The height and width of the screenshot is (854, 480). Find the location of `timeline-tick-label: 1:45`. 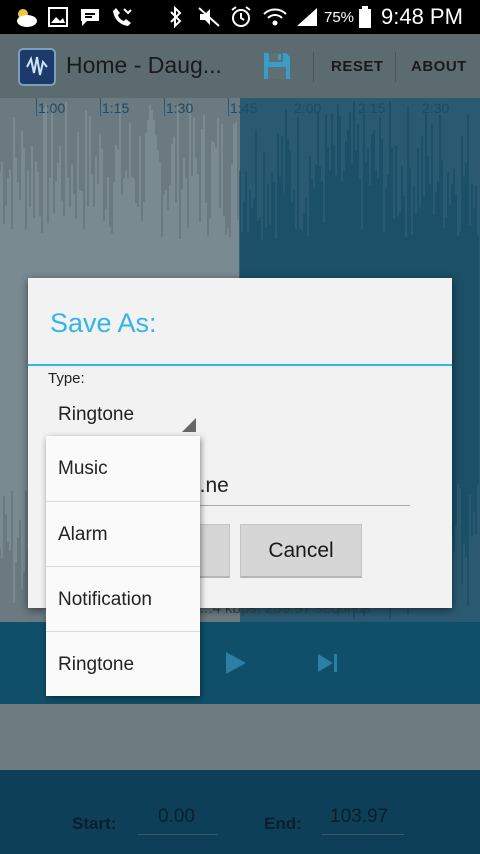

timeline-tick-label: 1:45 is located at coordinates (244, 108).